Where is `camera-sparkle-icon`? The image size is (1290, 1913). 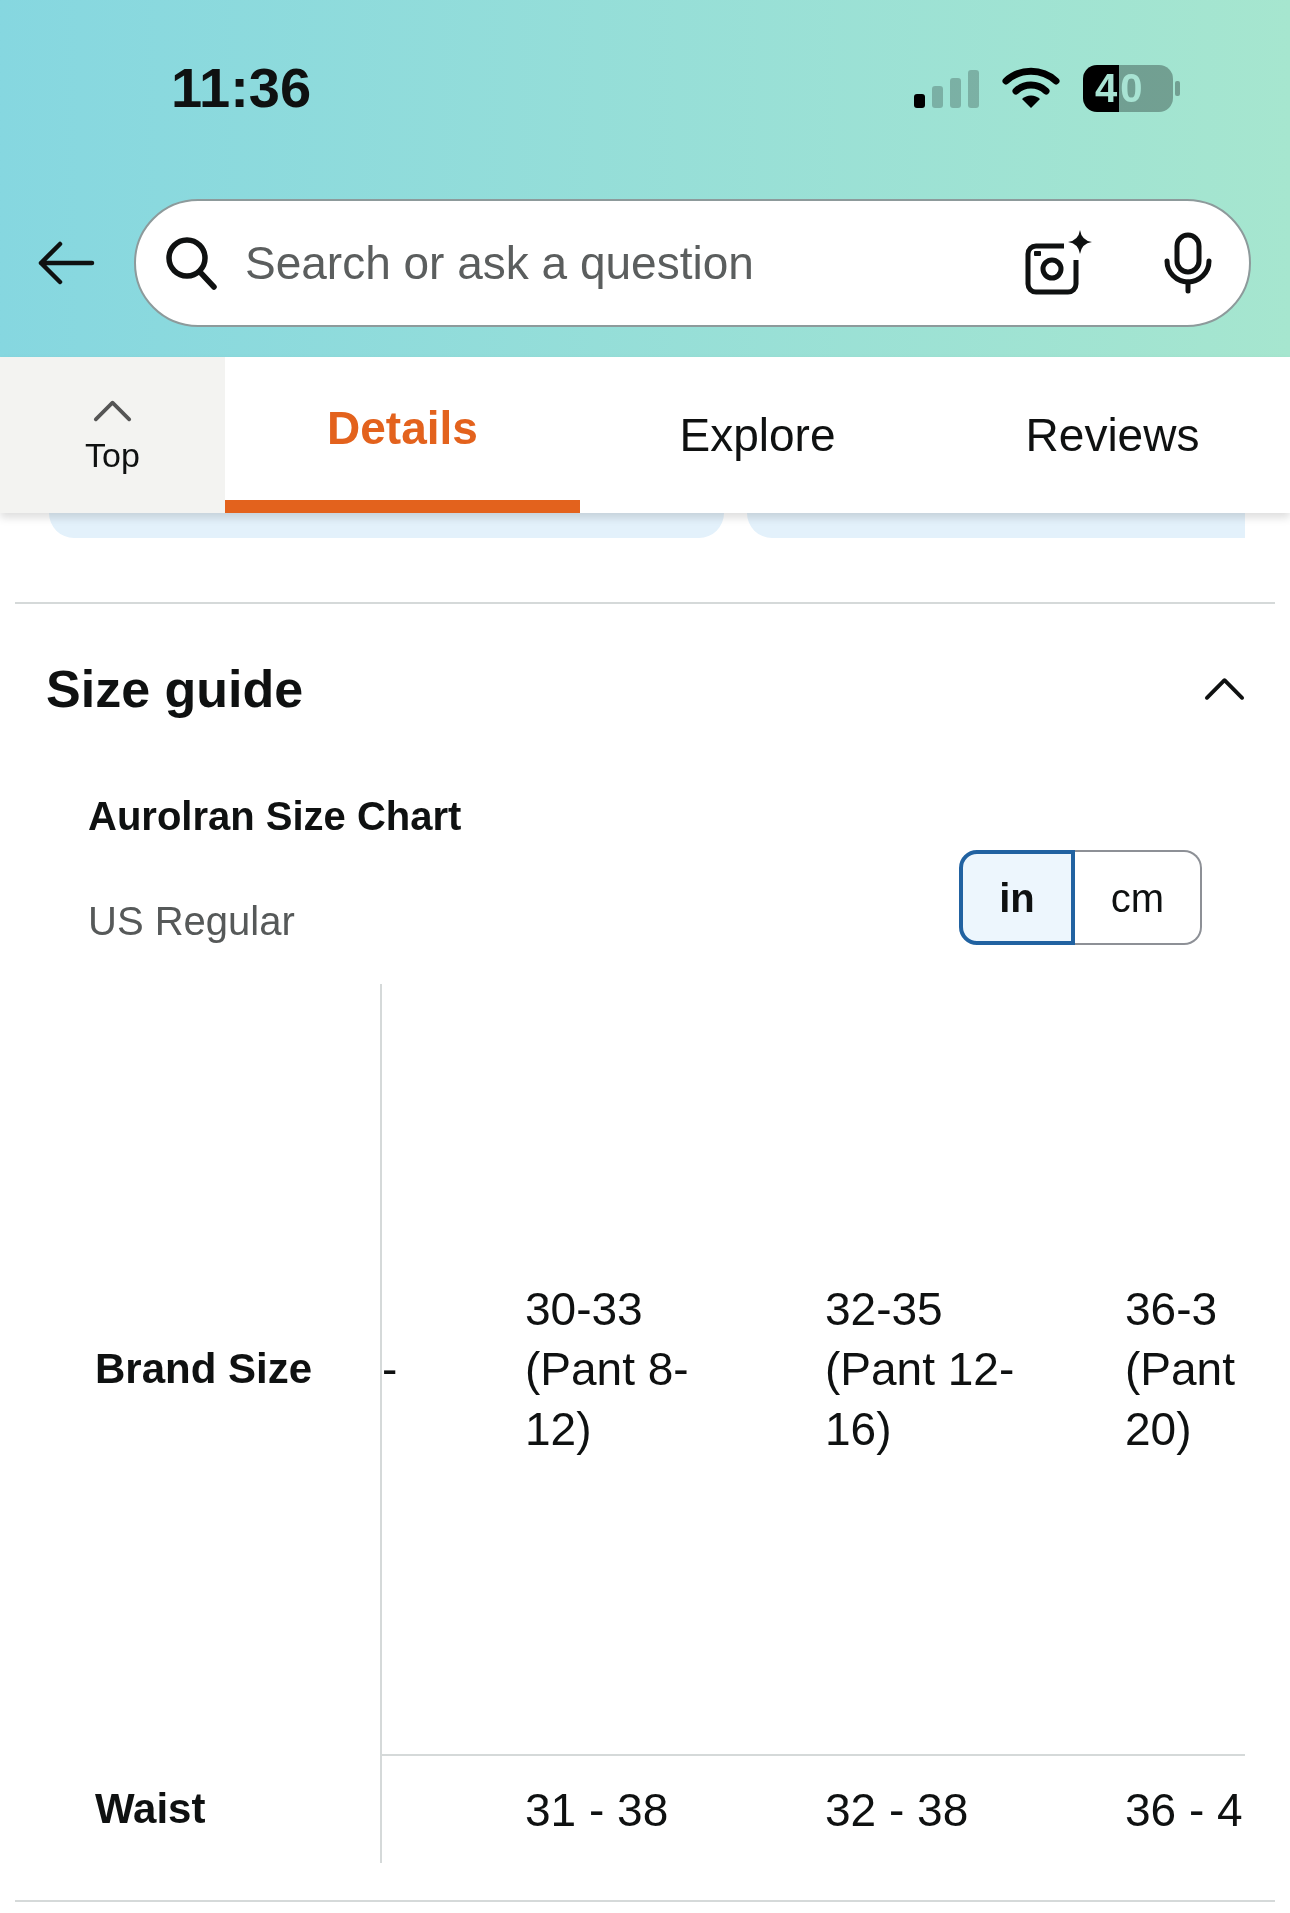
camera-sparkle-icon is located at coordinates (1058, 263).